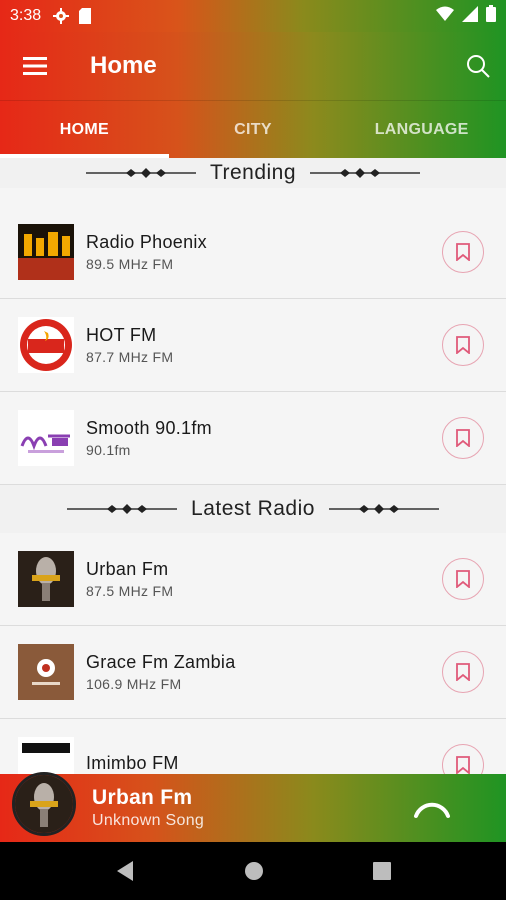 The height and width of the screenshot is (900, 506). Describe the element at coordinates (121, 335) in the screenshot. I see `station-name: HOT FM` at that location.